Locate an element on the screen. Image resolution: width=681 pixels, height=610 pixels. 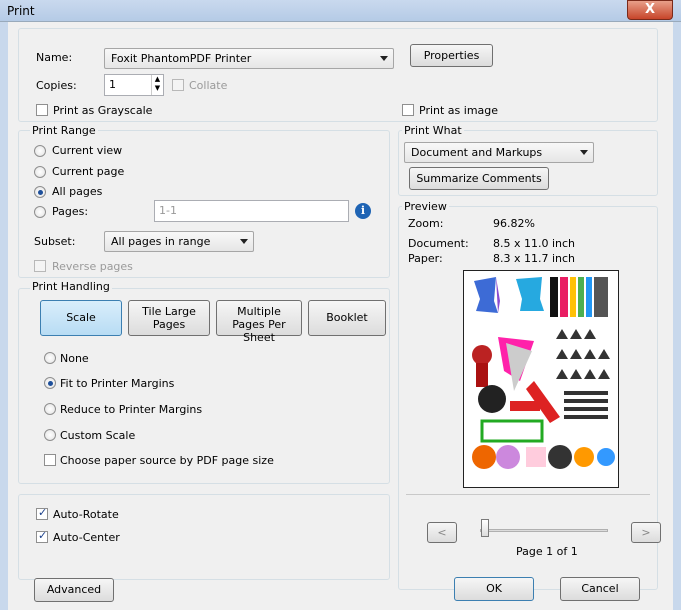
reverse-pages-label: Reverse pages is located at coordinates (92, 266).